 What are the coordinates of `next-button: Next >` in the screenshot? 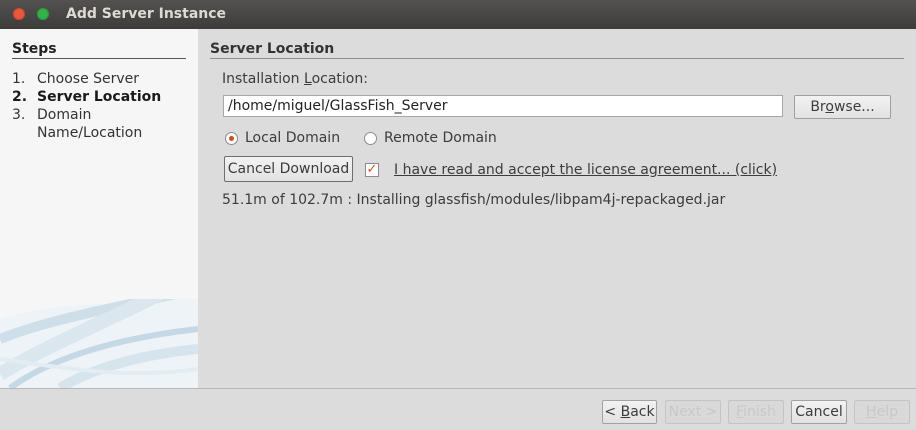 It's located at (693, 412).